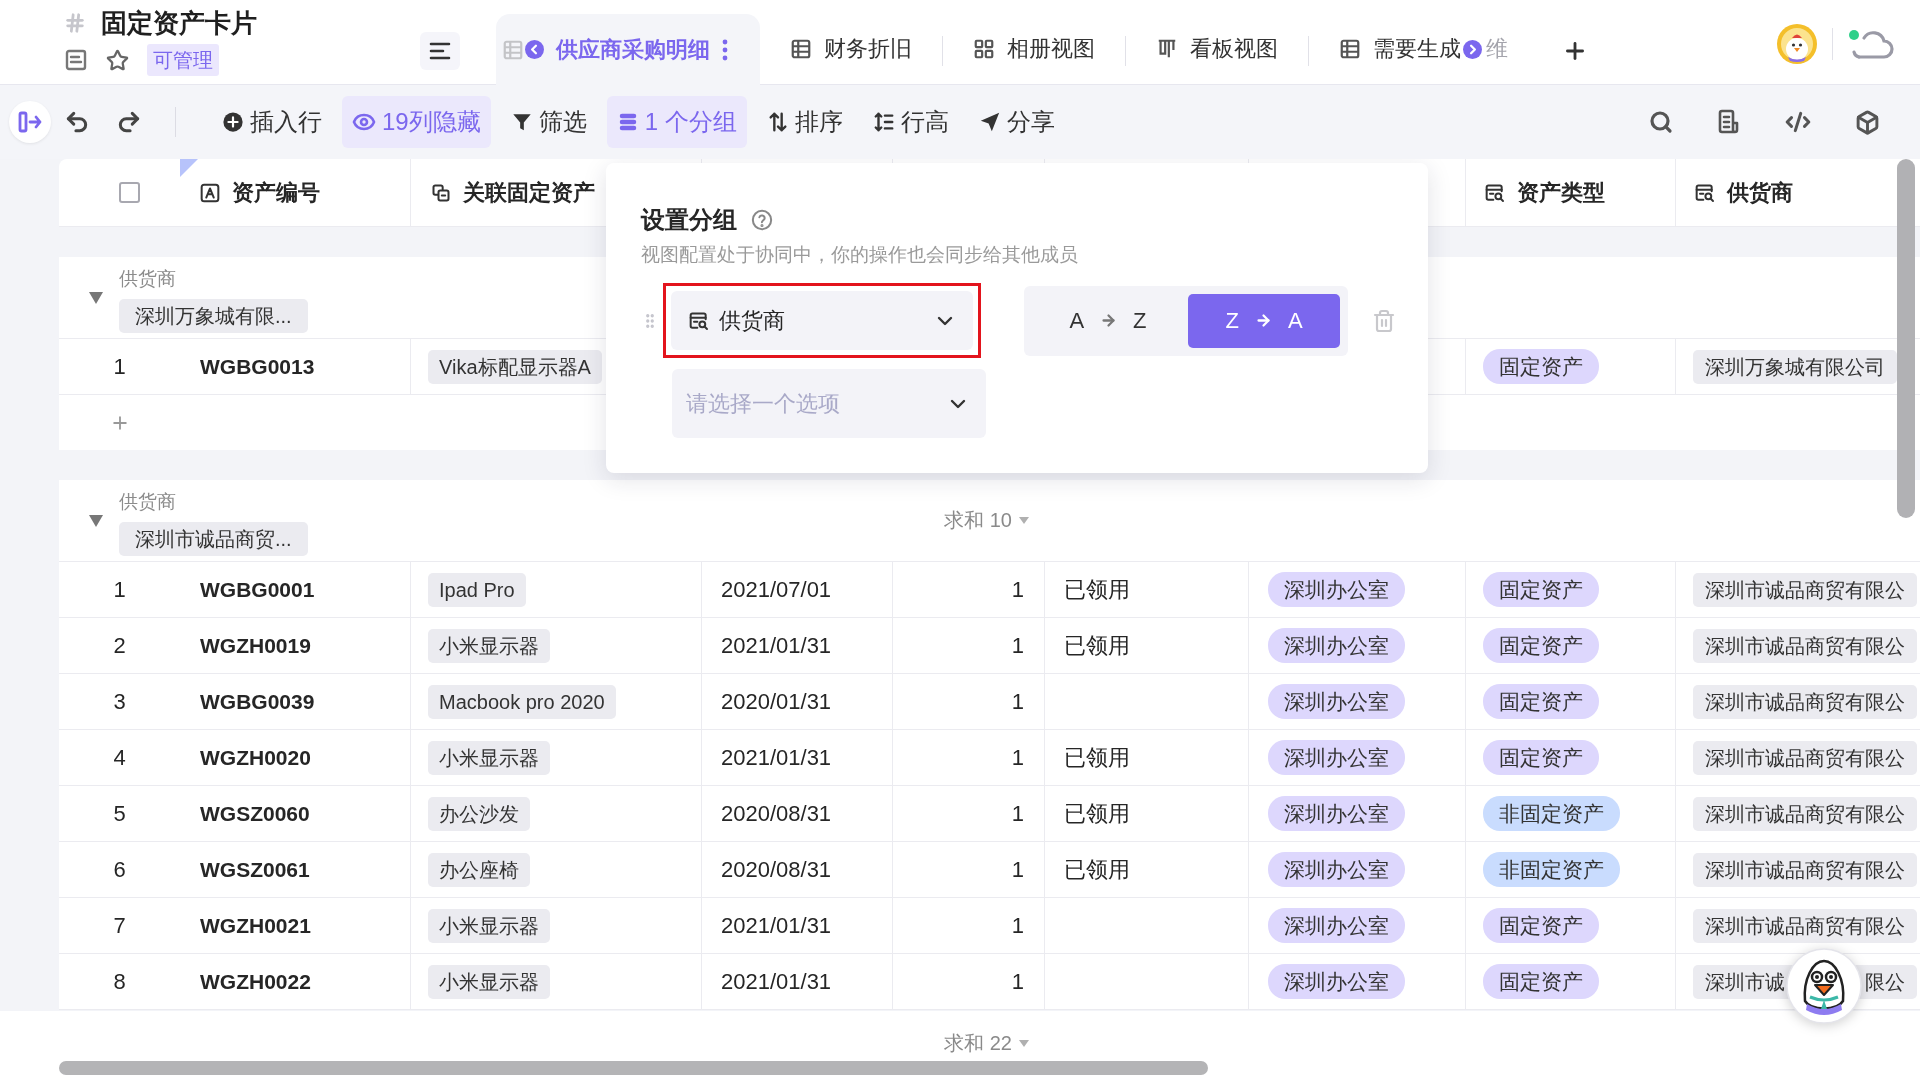 Image resolution: width=1920 pixels, height=1080 pixels. What do you see at coordinates (1423, 49) in the screenshot?
I see `view-tab: 需要生成 维` at bounding box center [1423, 49].